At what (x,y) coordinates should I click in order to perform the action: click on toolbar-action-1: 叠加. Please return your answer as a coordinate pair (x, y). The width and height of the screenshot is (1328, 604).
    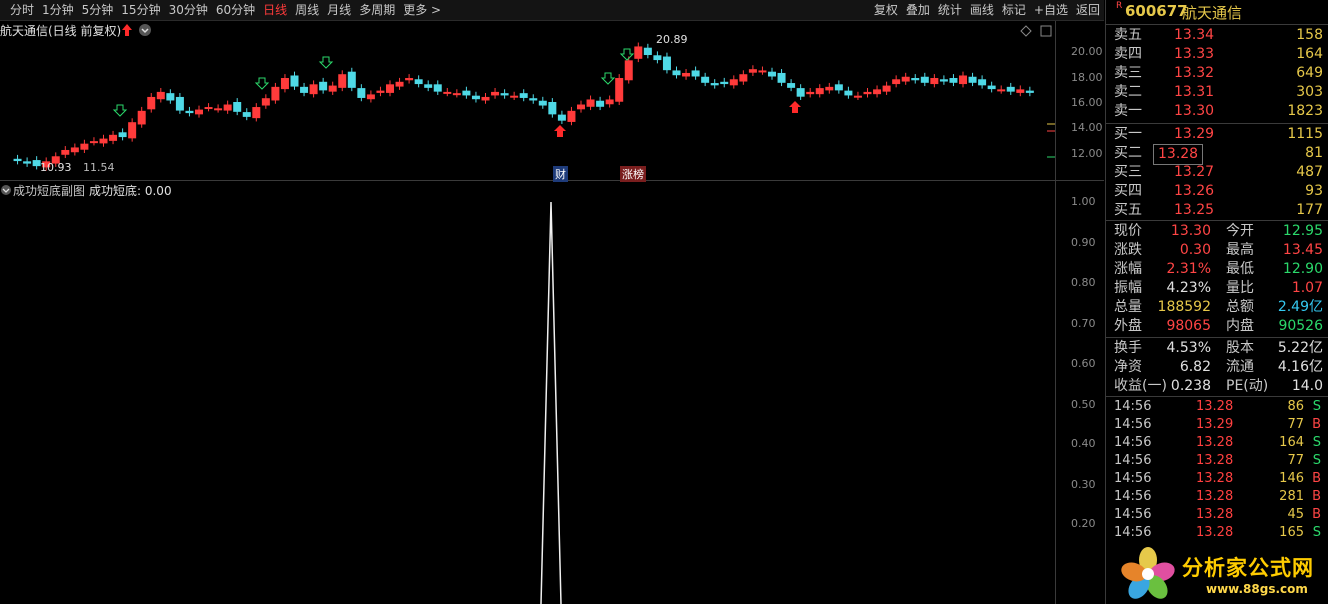
    Looking at the image, I should click on (918, 10).